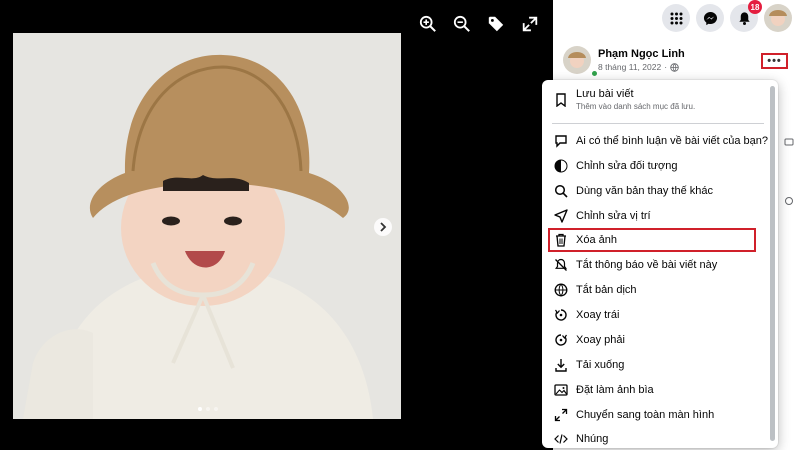  What do you see at coordinates (727, 18) in the screenshot?
I see `top-navigation: 18` at bounding box center [727, 18].